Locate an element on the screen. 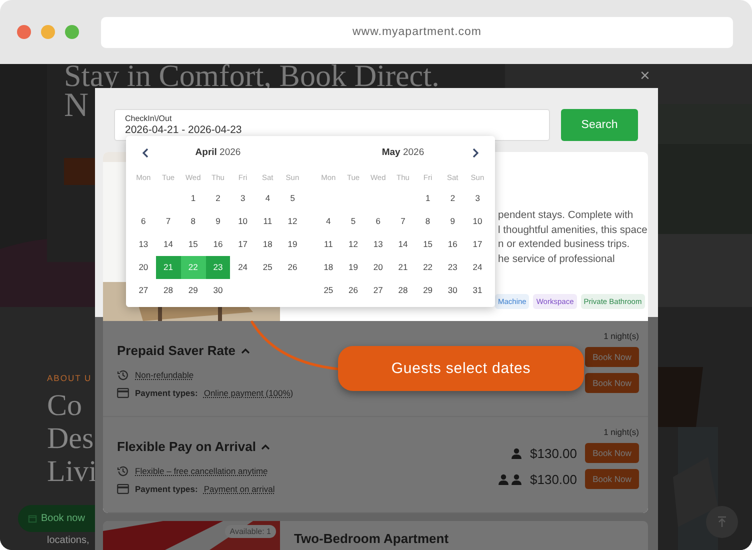 The width and height of the screenshot is (752, 550). close-window-button is located at coordinates (24, 32).